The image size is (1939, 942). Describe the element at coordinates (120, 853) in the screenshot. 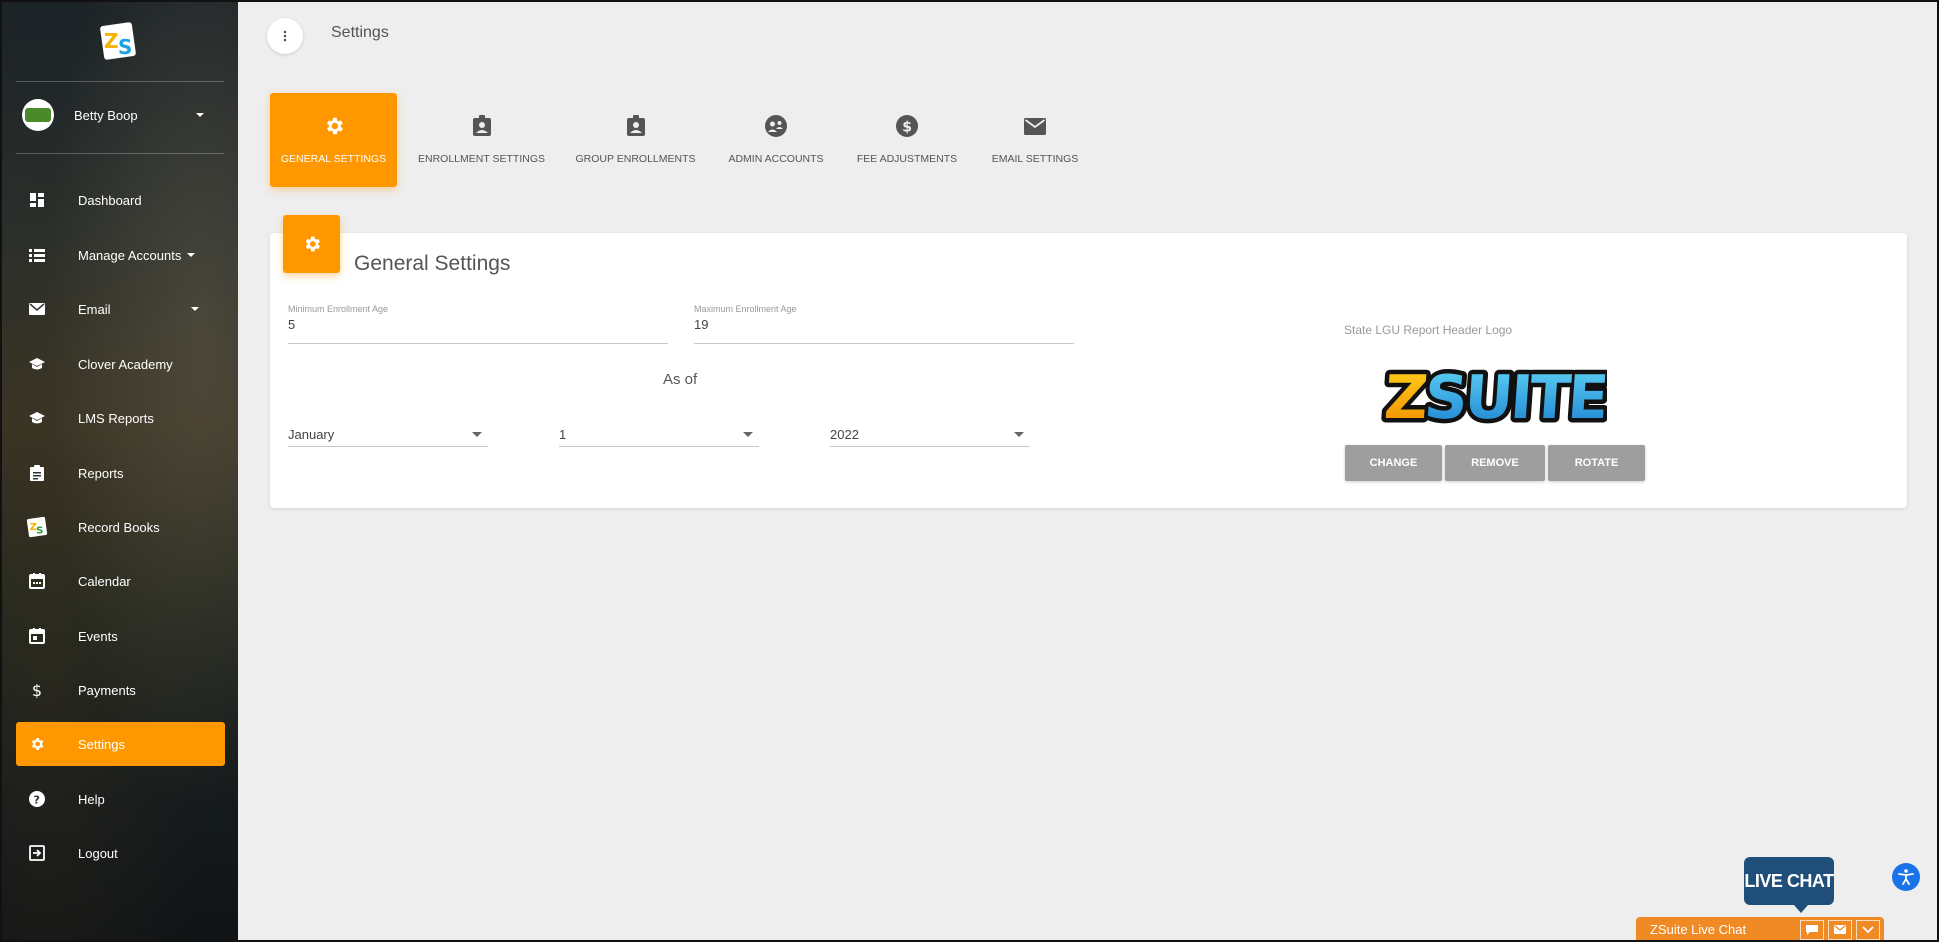

I see `sidebar-item-logout: Logout` at that location.